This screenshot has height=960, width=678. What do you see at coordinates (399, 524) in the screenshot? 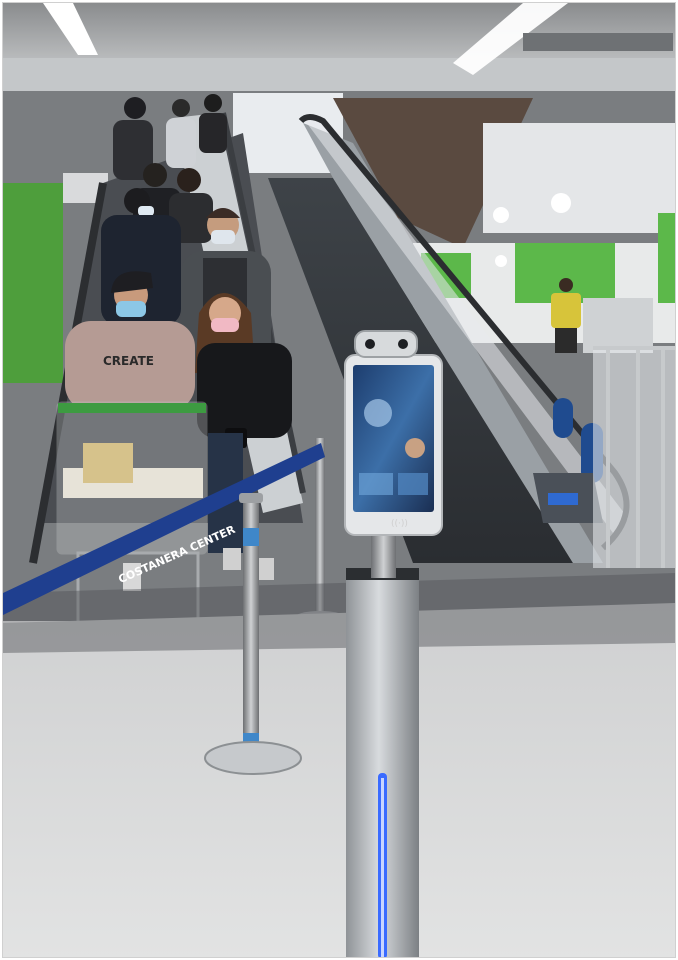
I see `nfc-icon: ((·))` at bounding box center [399, 524].